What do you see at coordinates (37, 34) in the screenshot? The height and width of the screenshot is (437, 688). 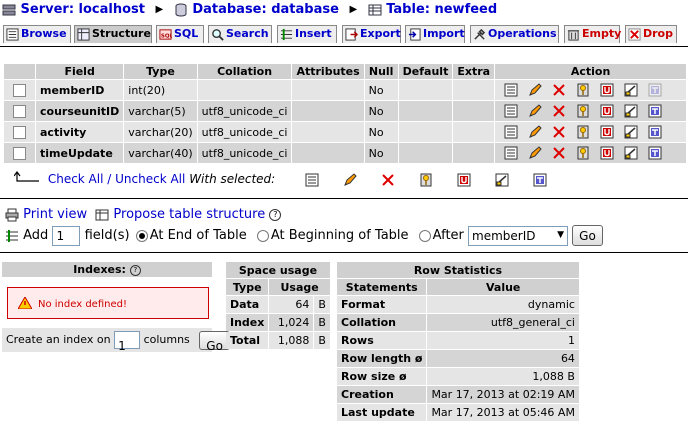 I see `tab-browse: Browse` at bounding box center [37, 34].